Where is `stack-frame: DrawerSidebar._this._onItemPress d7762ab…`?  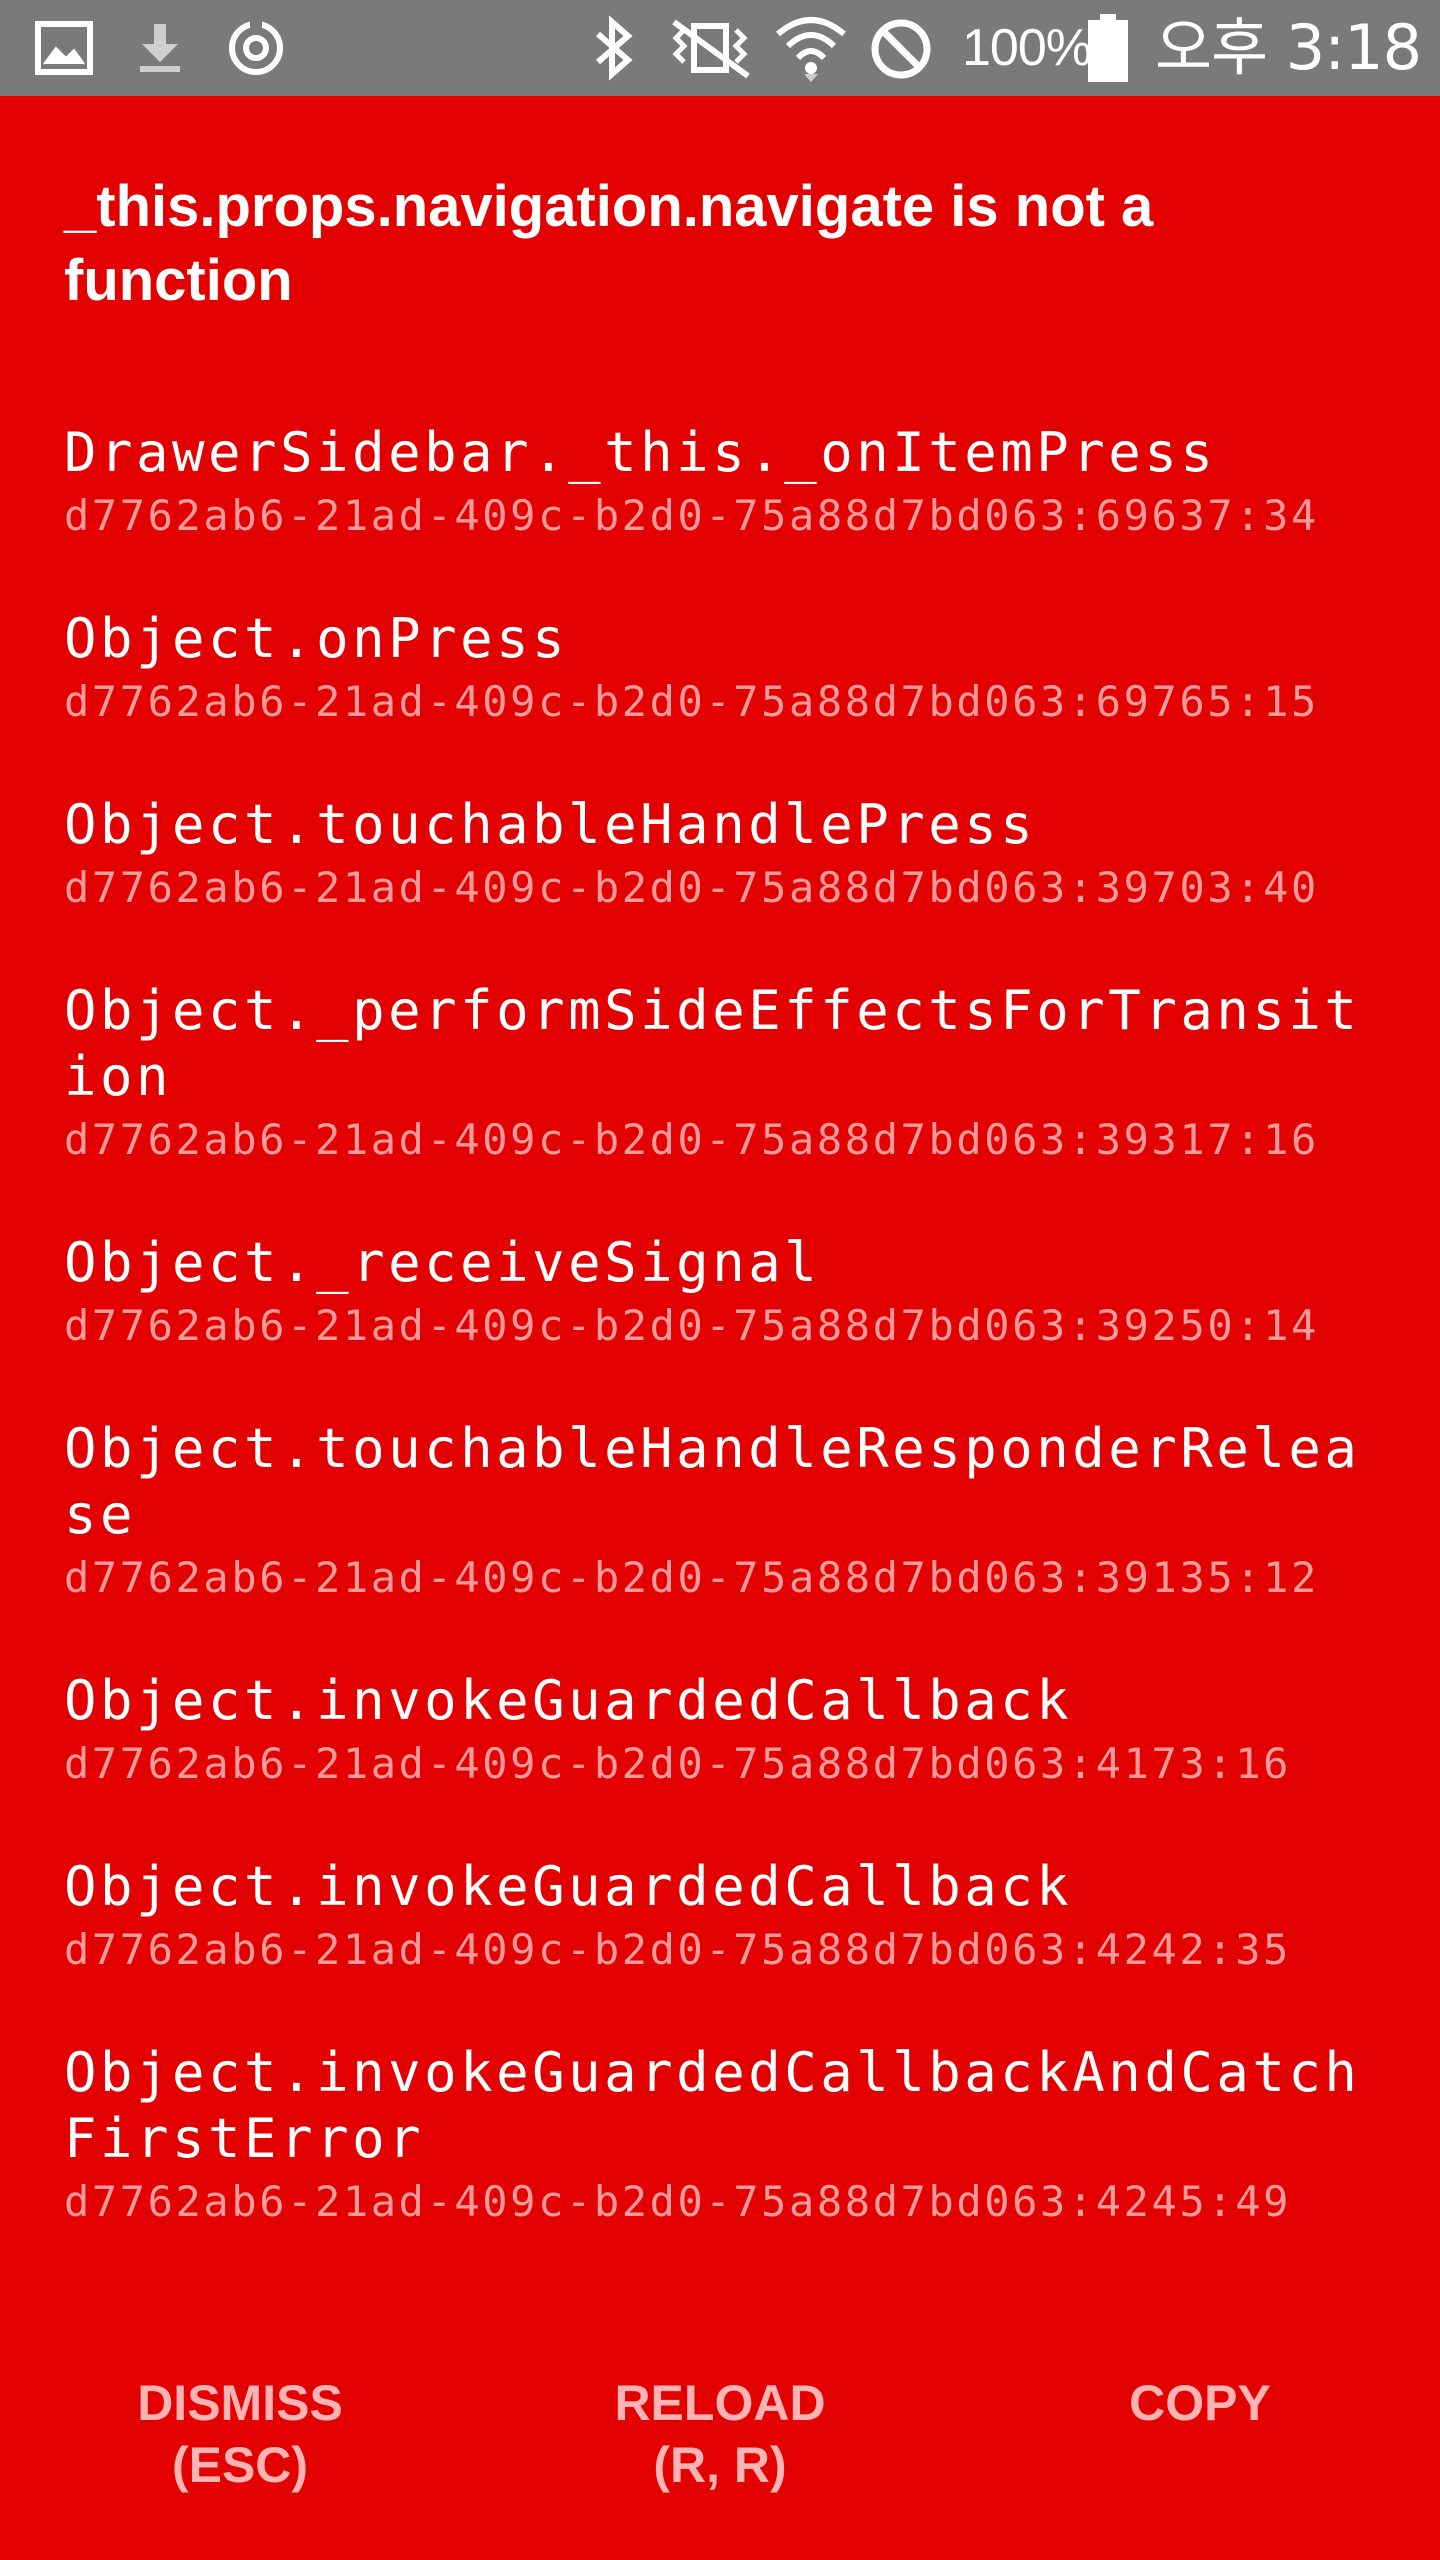 stack-frame: DrawerSidebar._this._onItemPress d7762ab… is located at coordinates (734, 483).